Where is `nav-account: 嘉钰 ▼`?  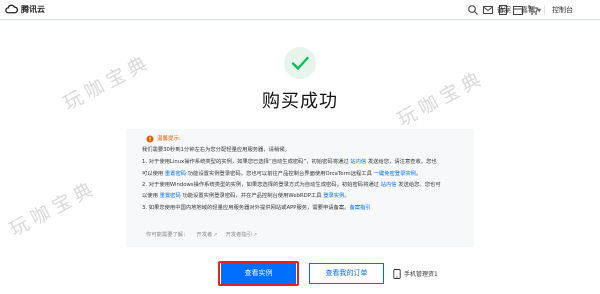 nav-account: 嘉钰 ▼ is located at coordinates (531, 10).